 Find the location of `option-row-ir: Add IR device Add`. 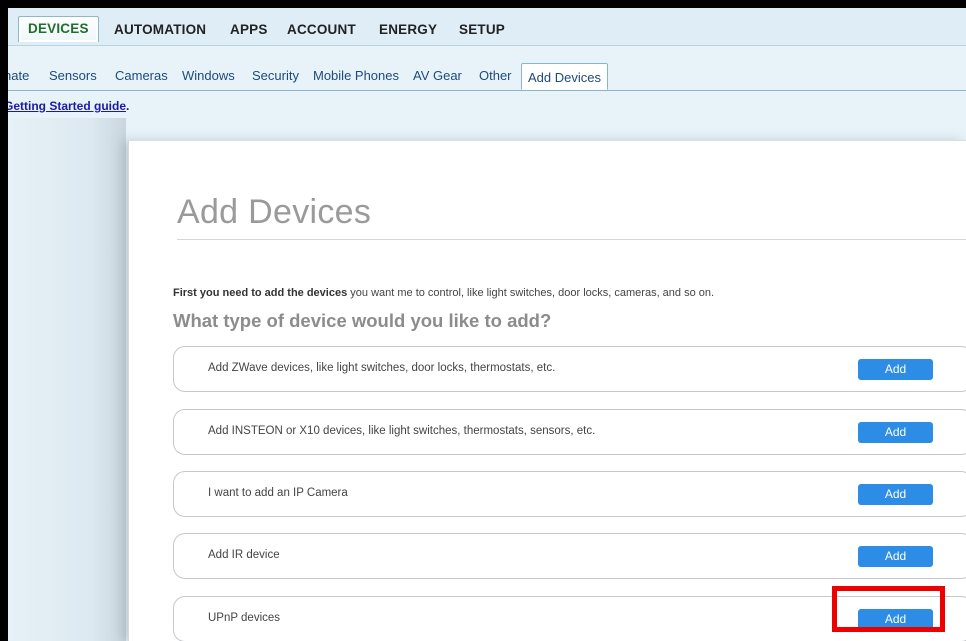

option-row-ir: Add IR device Add is located at coordinates (569, 556).